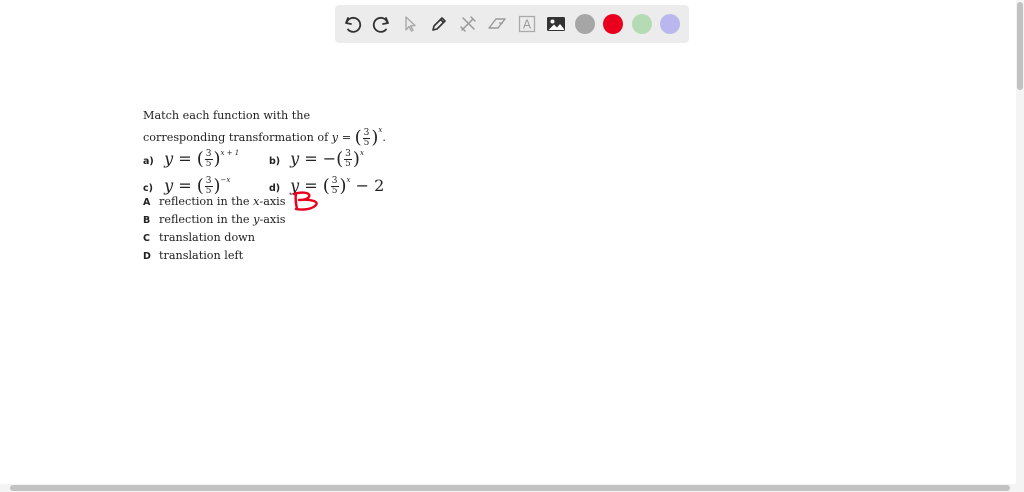 The height and width of the screenshot is (492, 1024). I want to click on part-d: d) y = (3 5)x − 2, so click(326, 184).